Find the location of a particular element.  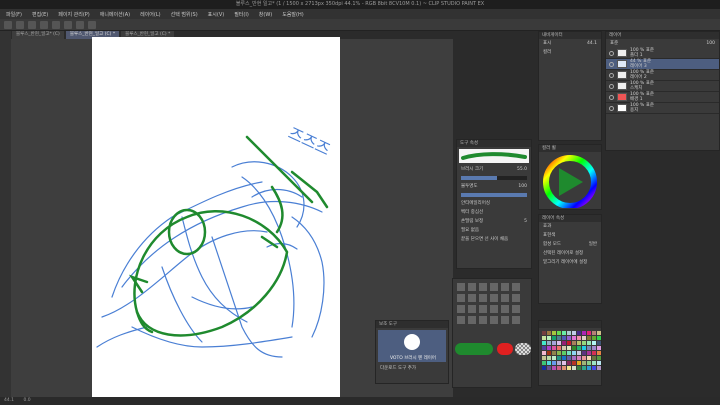

layer-row: 100 % 표준 용지 is located at coordinates (662, 108).